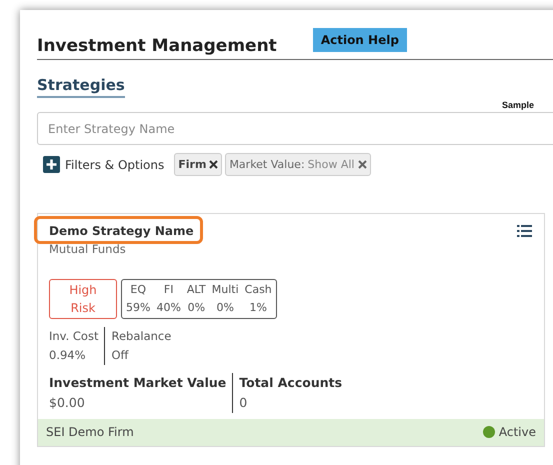  I want to click on allocation-value: 1%, so click(258, 308).